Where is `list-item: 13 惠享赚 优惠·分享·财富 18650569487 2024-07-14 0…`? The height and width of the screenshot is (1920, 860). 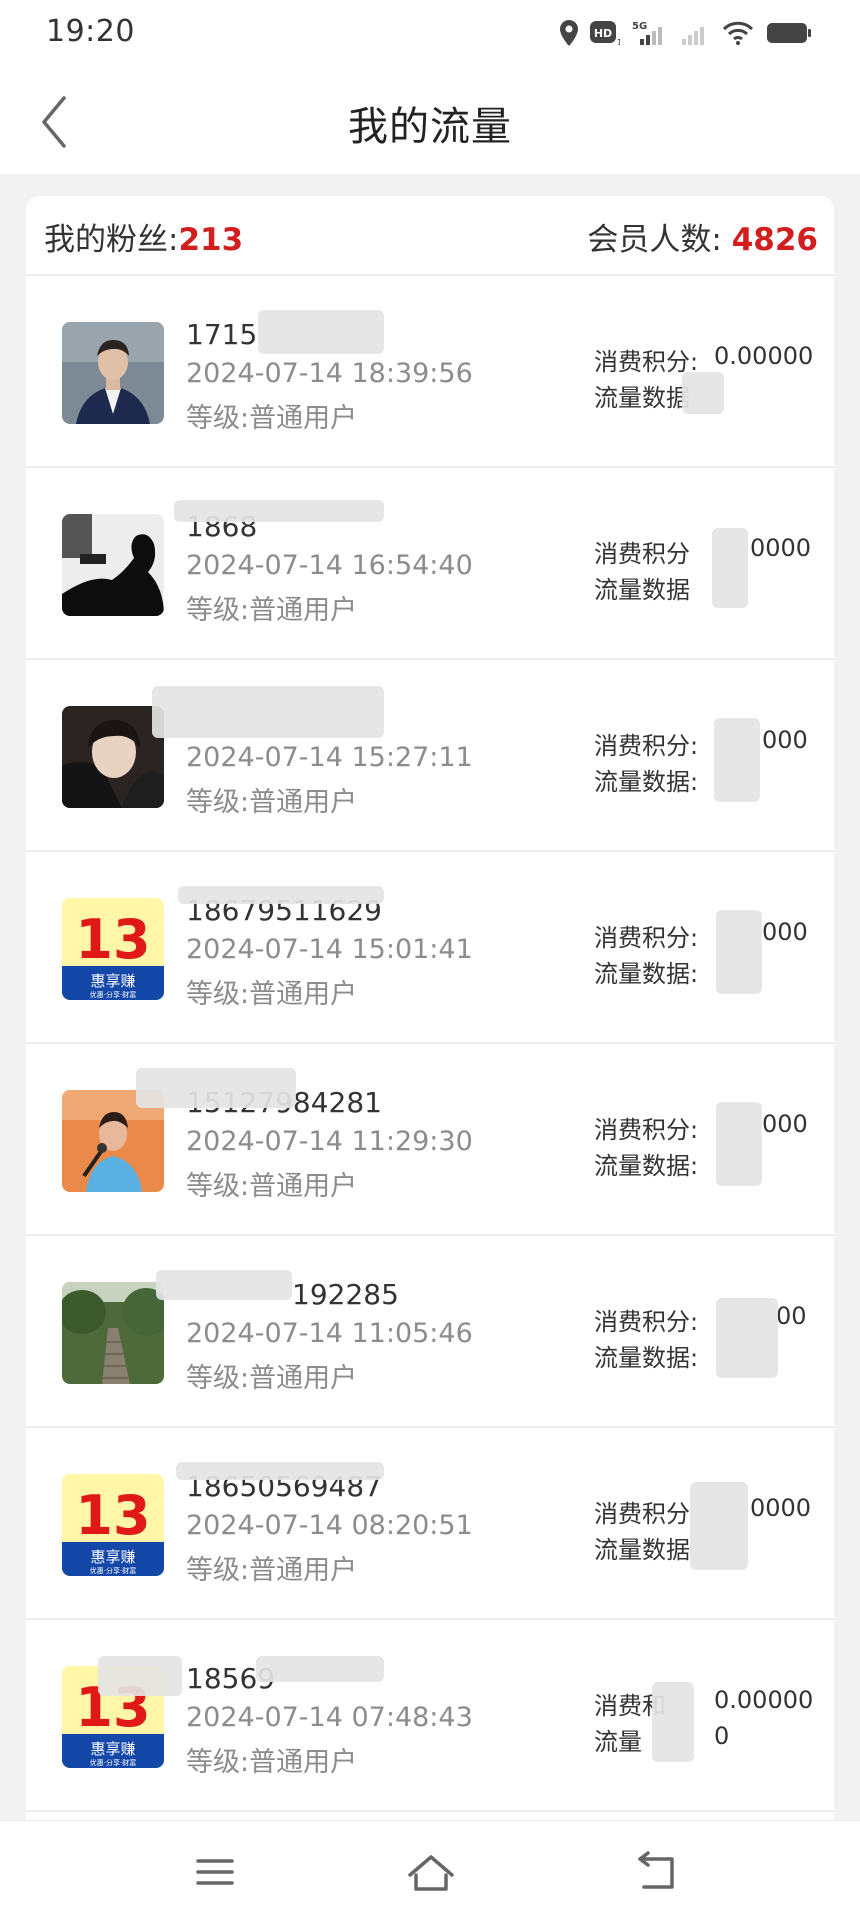
list-item: 13 惠享赚 优惠·分享·财富 18650569487 2024-07-14 0… is located at coordinates (430, 1524).